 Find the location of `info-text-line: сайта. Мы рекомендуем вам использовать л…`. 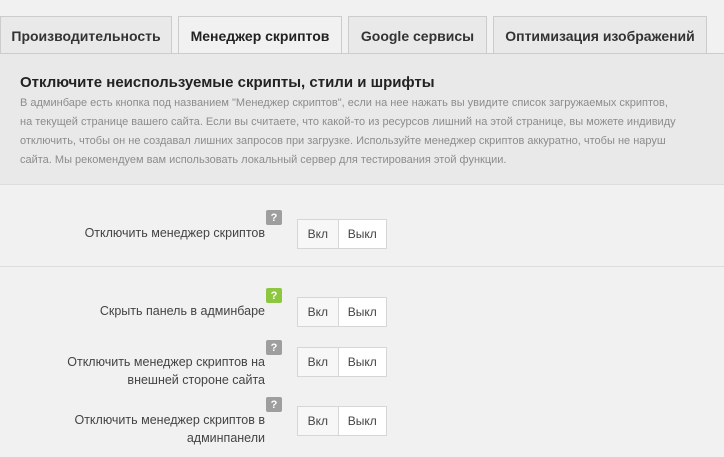

info-text-line: сайта. Мы рекомендуем вам использовать л… is located at coordinates (263, 160).